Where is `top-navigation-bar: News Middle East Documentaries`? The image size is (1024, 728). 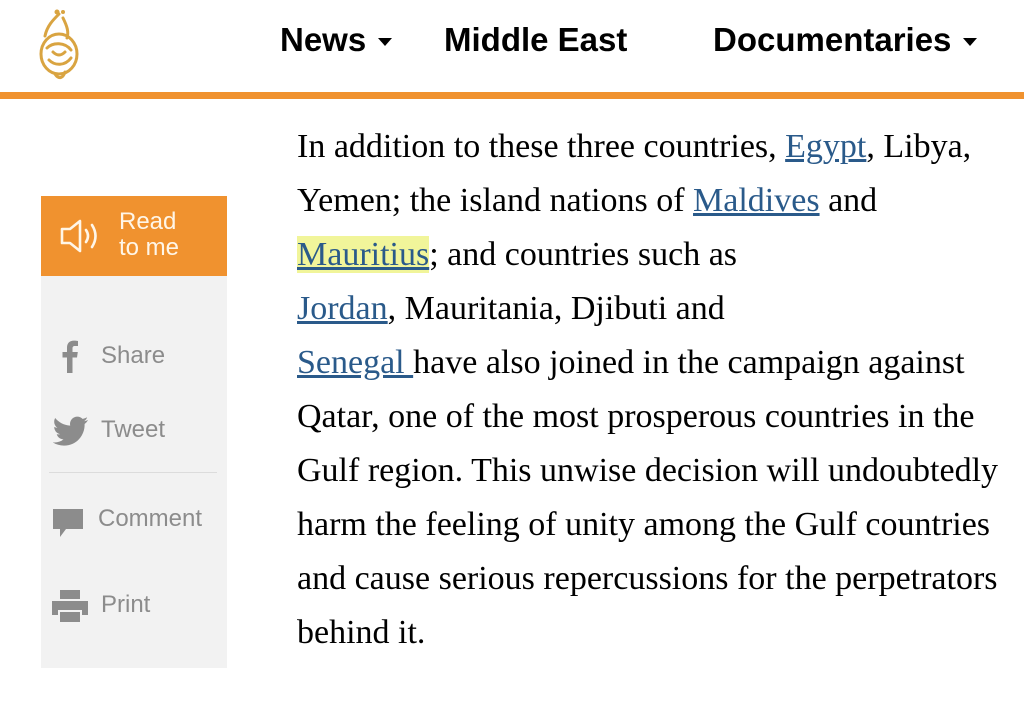
top-navigation-bar: News Middle East Documentaries is located at coordinates (512, 49).